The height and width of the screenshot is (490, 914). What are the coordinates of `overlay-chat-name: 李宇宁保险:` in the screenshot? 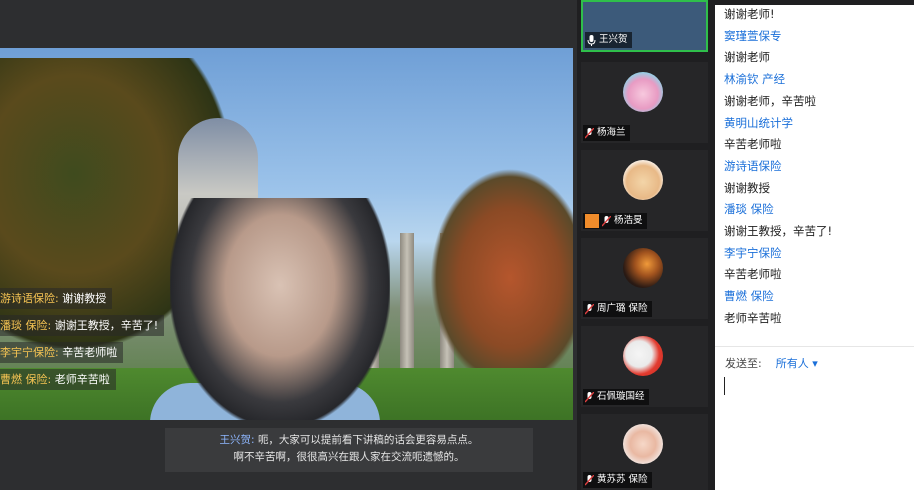 It's located at (29, 352).